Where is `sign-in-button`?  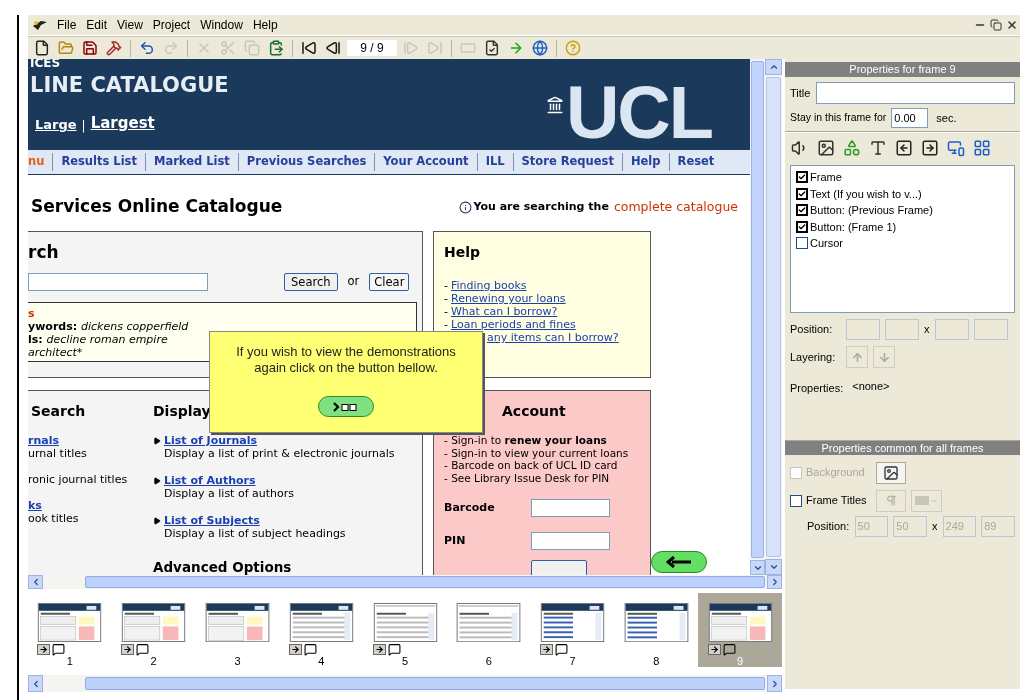
sign-in-button is located at coordinates (559, 567).